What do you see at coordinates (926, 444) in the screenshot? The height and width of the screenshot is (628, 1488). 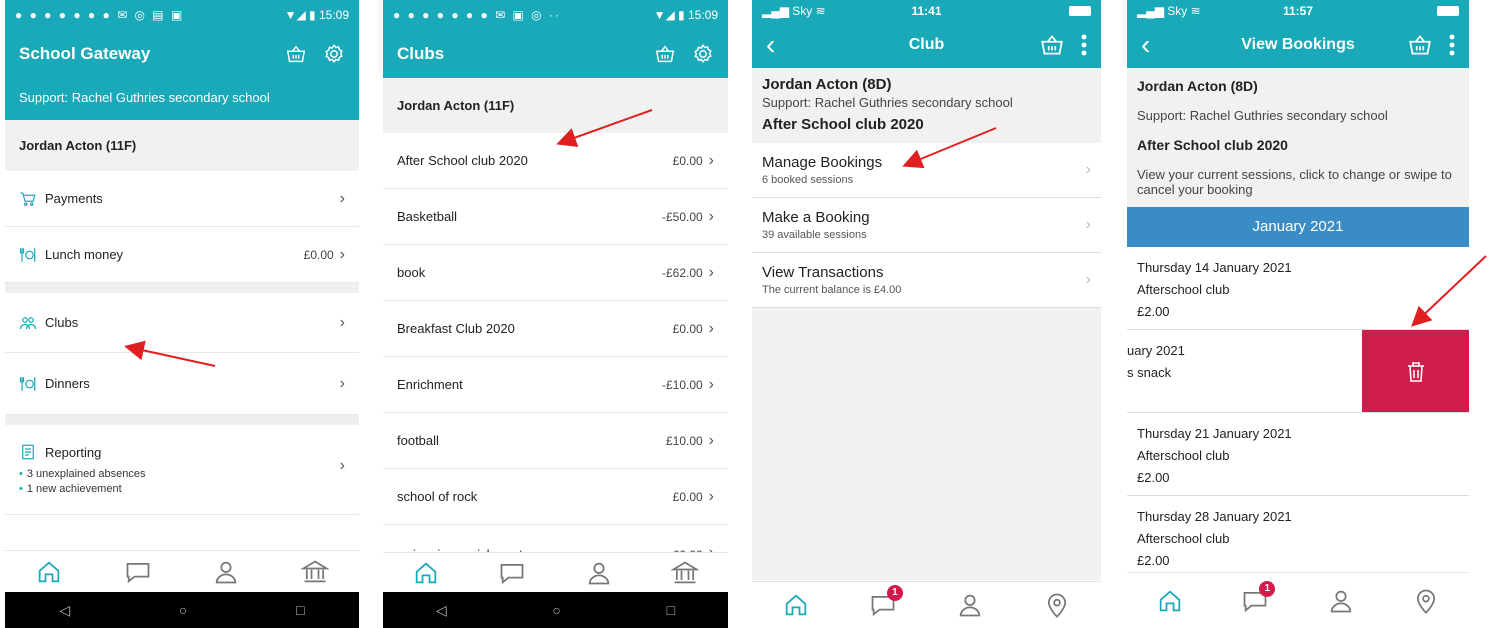 I see `empty-area` at bounding box center [926, 444].